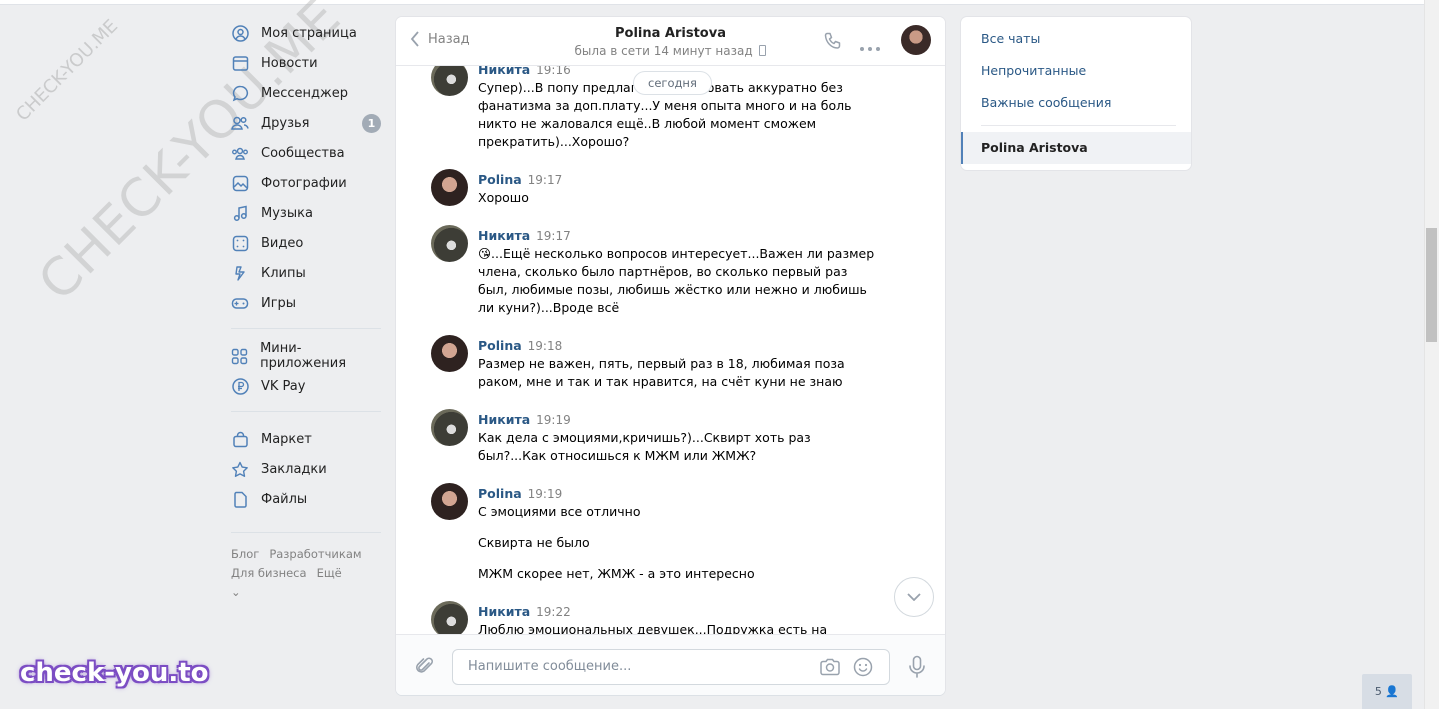 The height and width of the screenshot is (709, 1439). What do you see at coordinates (329, 573) in the screenshot?
I see `footer-more-label: Ещё` at bounding box center [329, 573].